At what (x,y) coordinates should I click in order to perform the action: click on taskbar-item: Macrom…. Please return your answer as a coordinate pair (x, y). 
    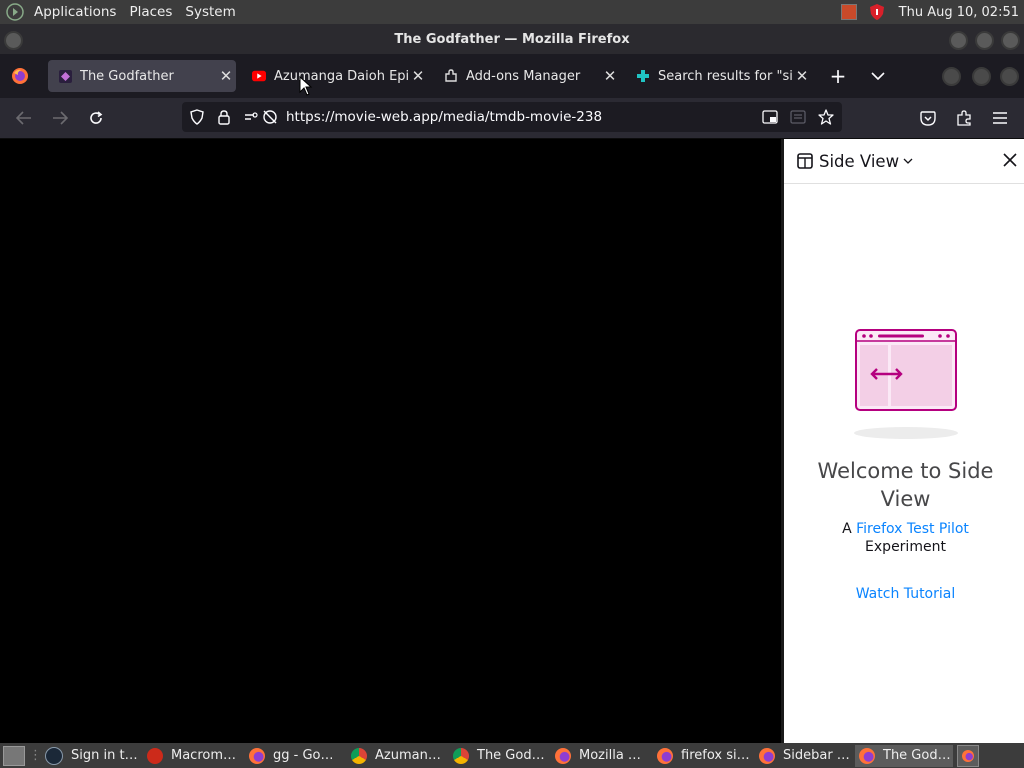
    Looking at the image, I should click on (193, 756).